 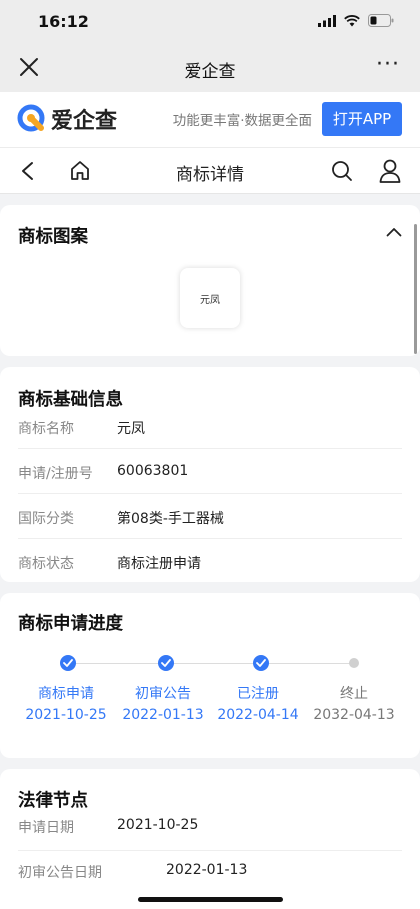 I want to click on info-row: 初审公告日期 2022-01-13, so click(x=210, y=874).